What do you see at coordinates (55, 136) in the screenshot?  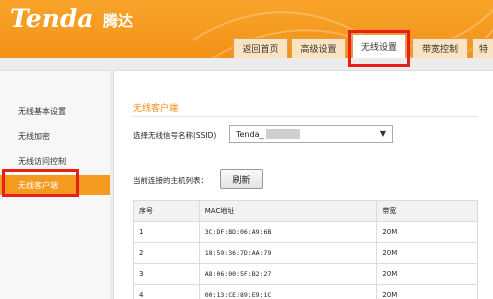 I see `sidebar-item-encryption: 无线加密` at bounding box center [55, 136].